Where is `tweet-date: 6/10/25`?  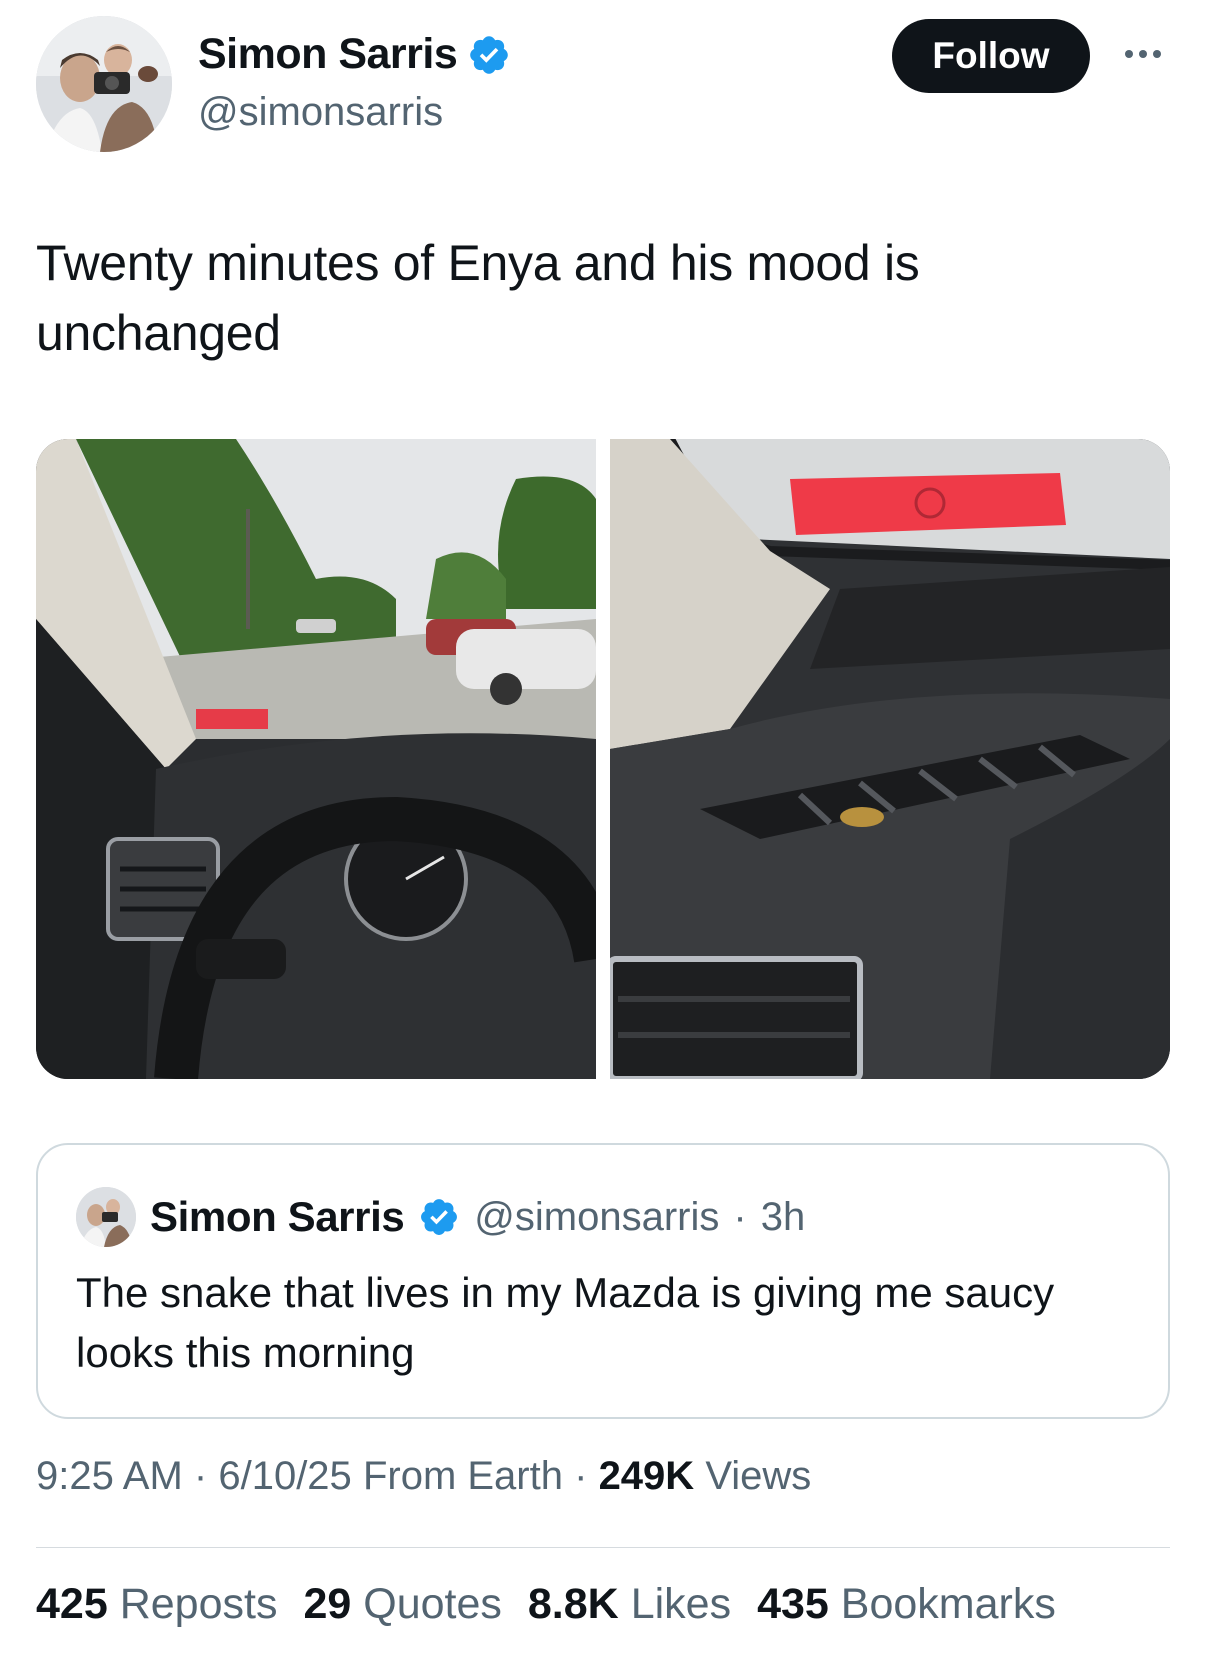 tweet-date: 6/10/25 is located at coordinates (284, 1476).